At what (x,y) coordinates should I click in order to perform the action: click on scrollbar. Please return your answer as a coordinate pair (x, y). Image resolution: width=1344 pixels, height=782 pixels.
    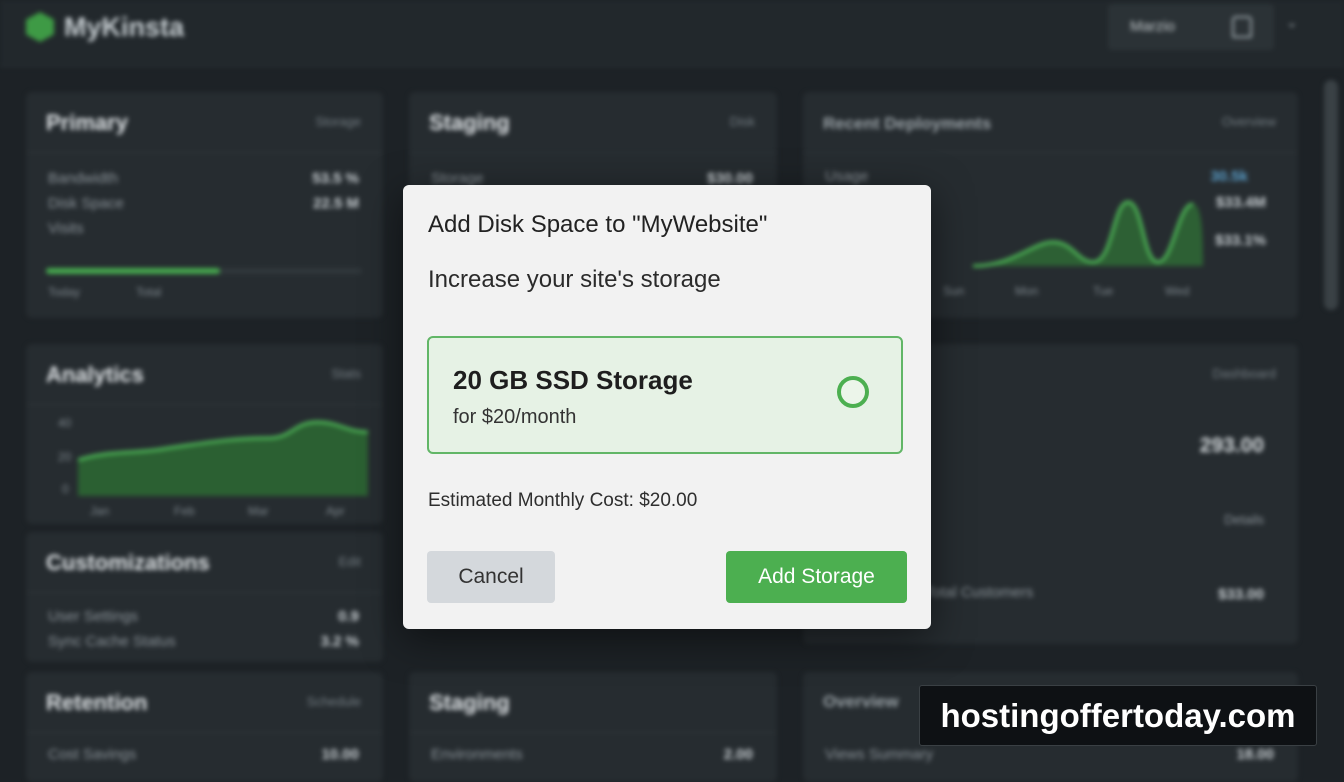
    Looking at the image, I should click on (1331, 195).